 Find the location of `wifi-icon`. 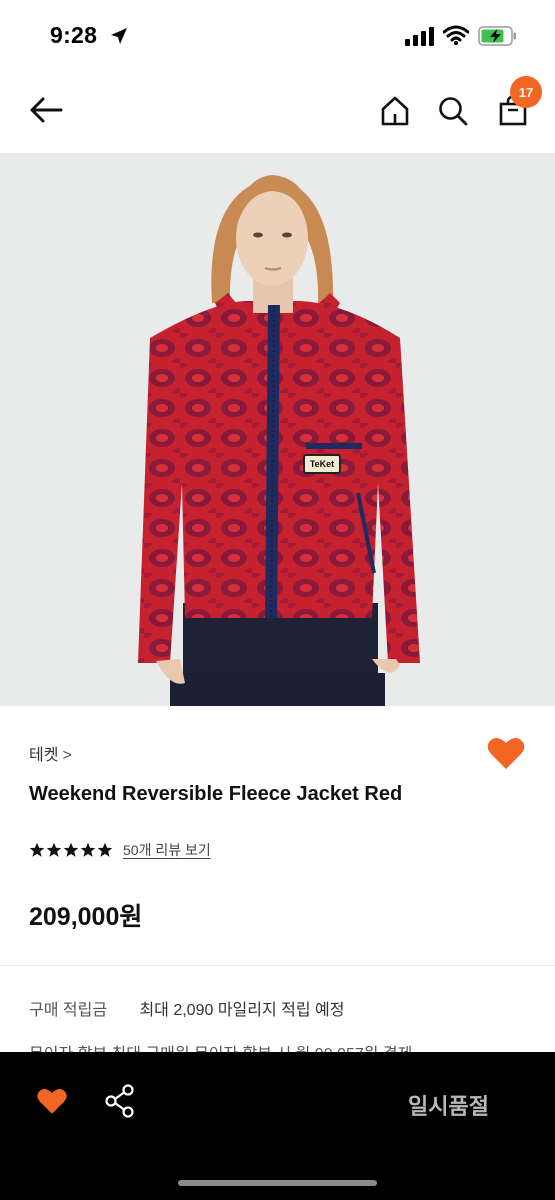

wifi-icon is located at coordinates (456, 37).